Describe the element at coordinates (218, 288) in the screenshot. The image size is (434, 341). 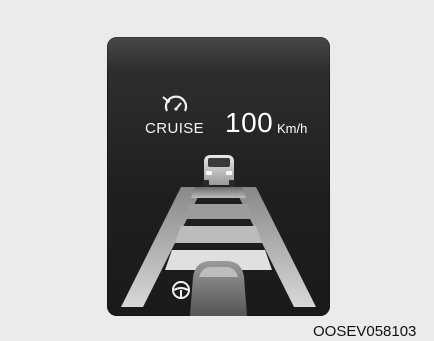
I see `own-vehicle` at that location.